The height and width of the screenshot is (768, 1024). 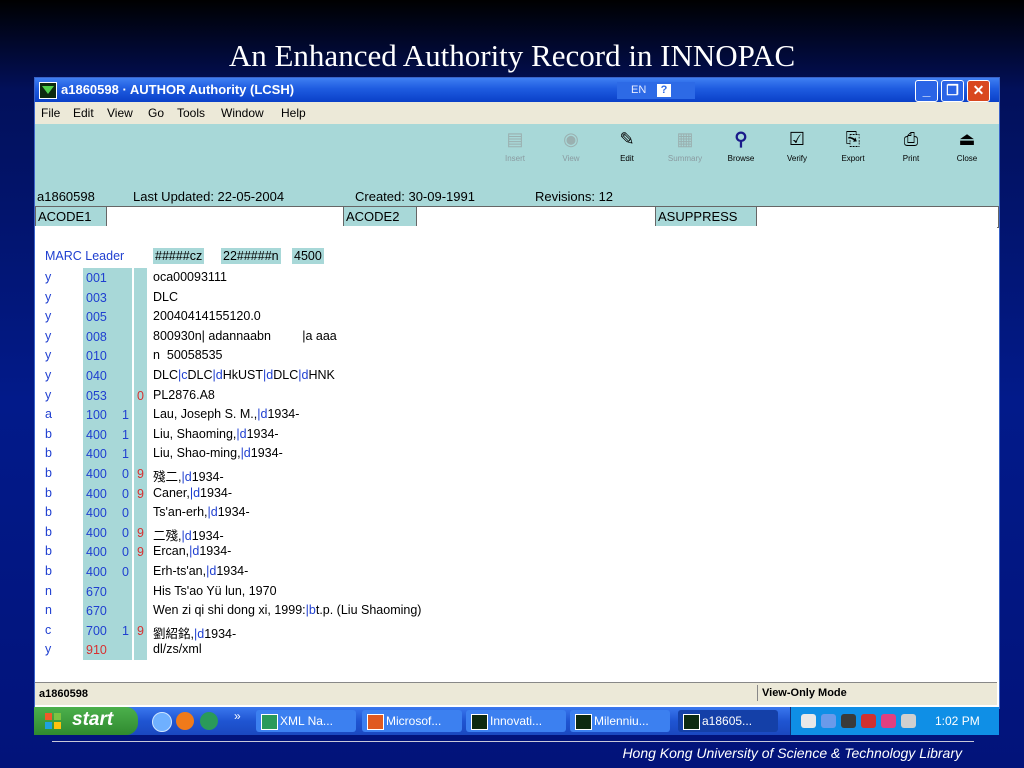 I want to click on field-data: Lau, Joseph S. M.,|d1934-, so click(x=226, y=414).